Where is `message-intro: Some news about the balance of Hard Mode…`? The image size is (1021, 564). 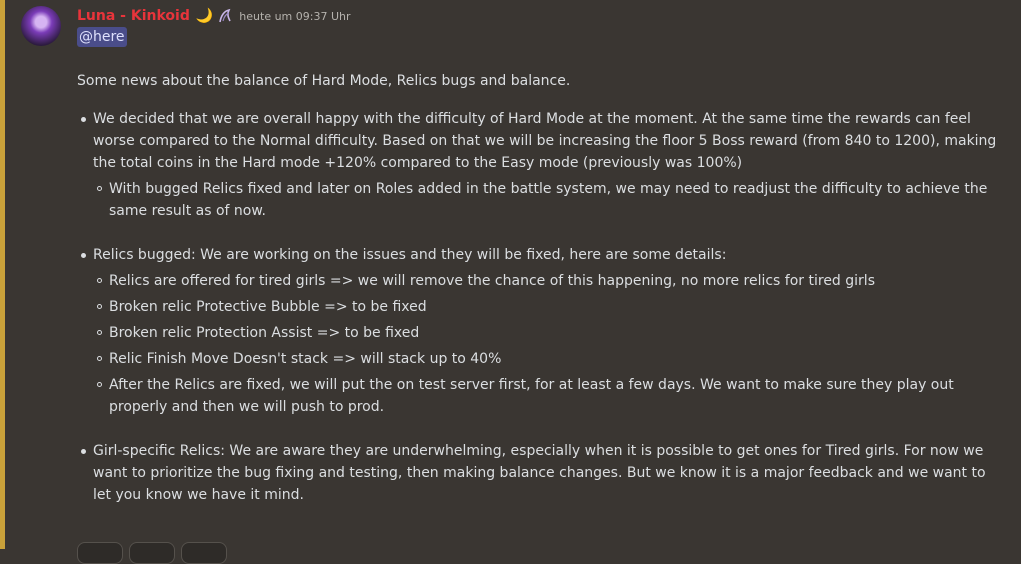 message-intro: Some news about the balance of Hard Mode… is located at coordinates (324, 81).